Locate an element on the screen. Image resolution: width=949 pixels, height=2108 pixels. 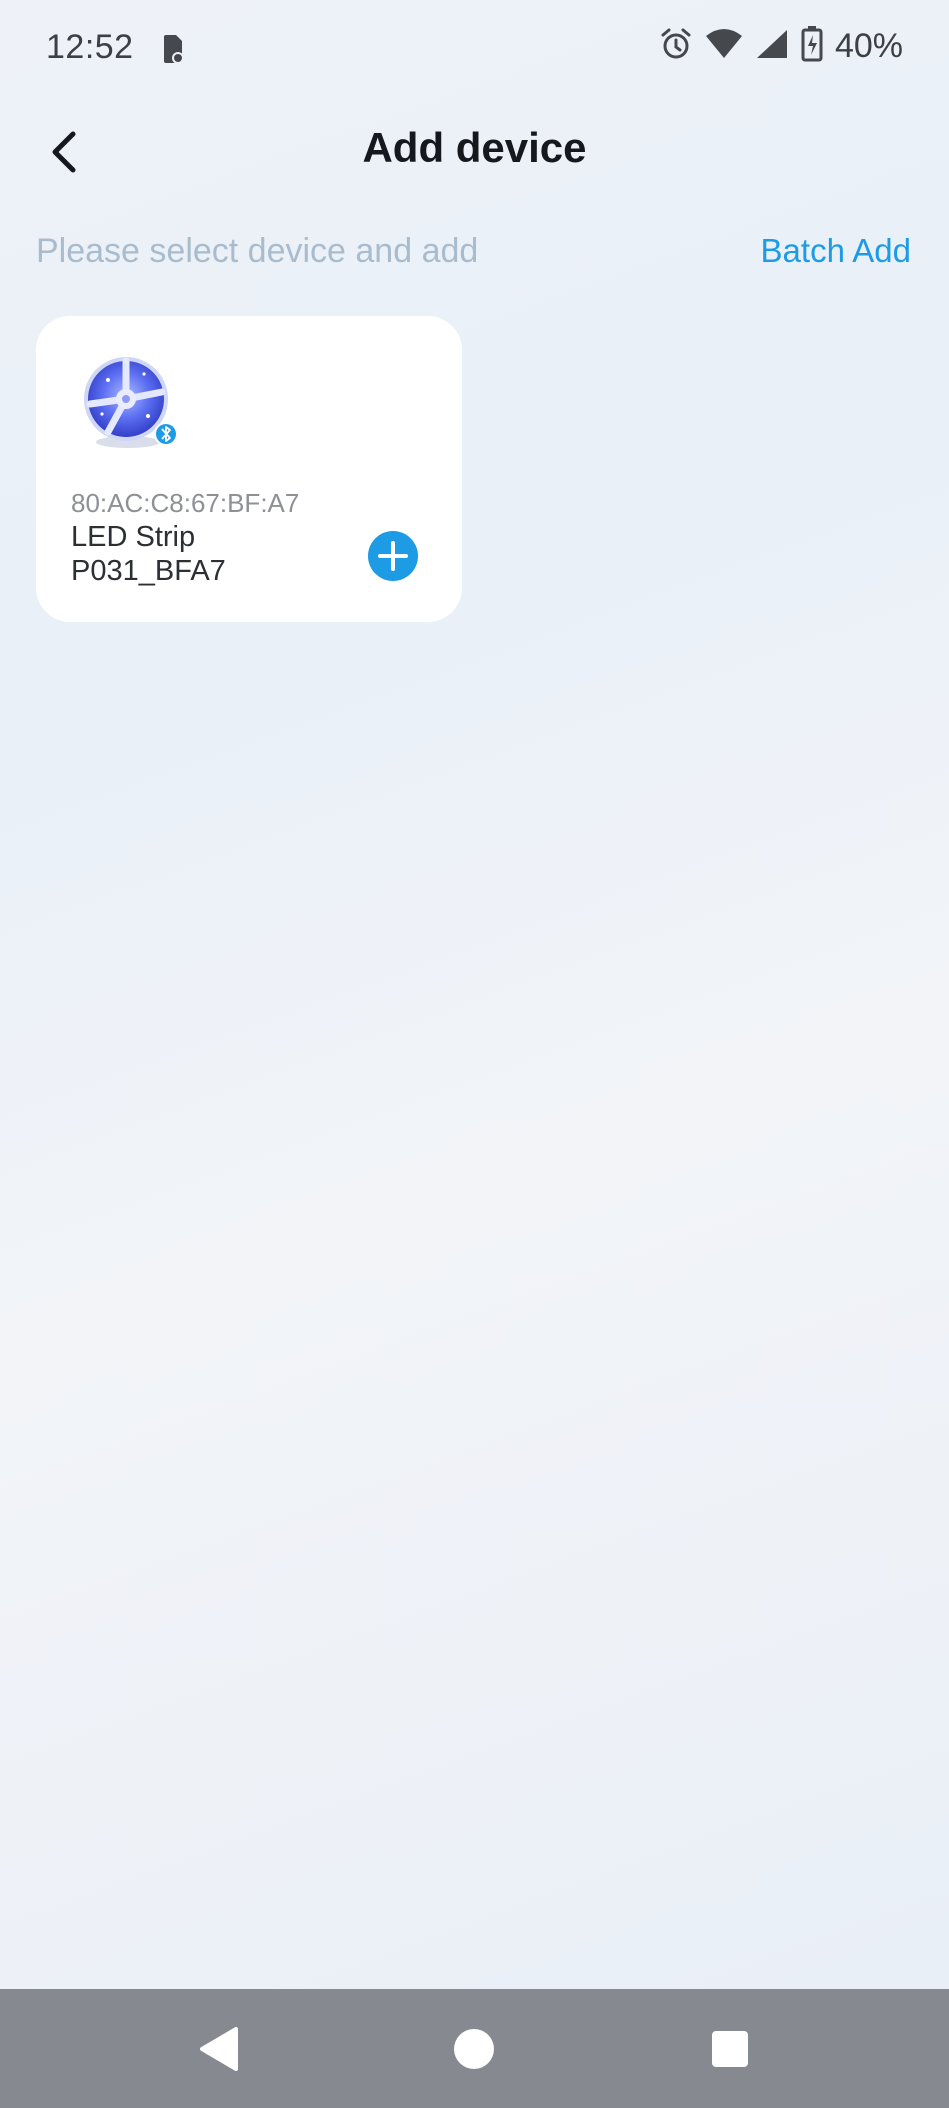
recents-square-icon is located at coordinates (730, 2049).